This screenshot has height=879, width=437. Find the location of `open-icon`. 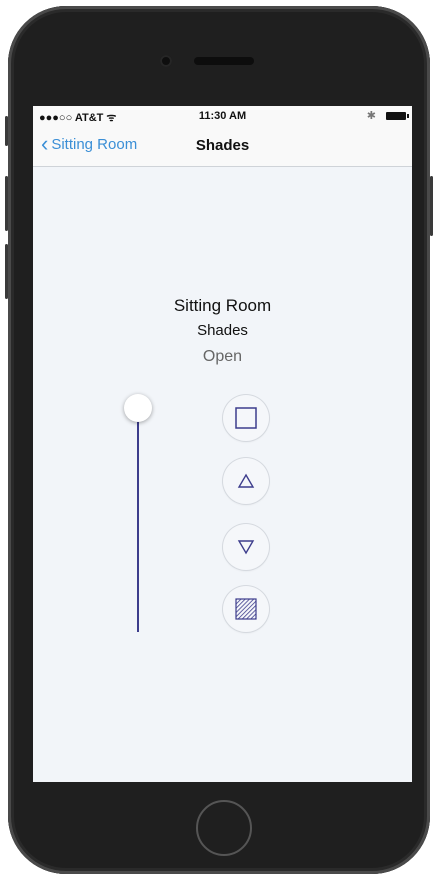

open-icon is located at coordinates (246, 418).